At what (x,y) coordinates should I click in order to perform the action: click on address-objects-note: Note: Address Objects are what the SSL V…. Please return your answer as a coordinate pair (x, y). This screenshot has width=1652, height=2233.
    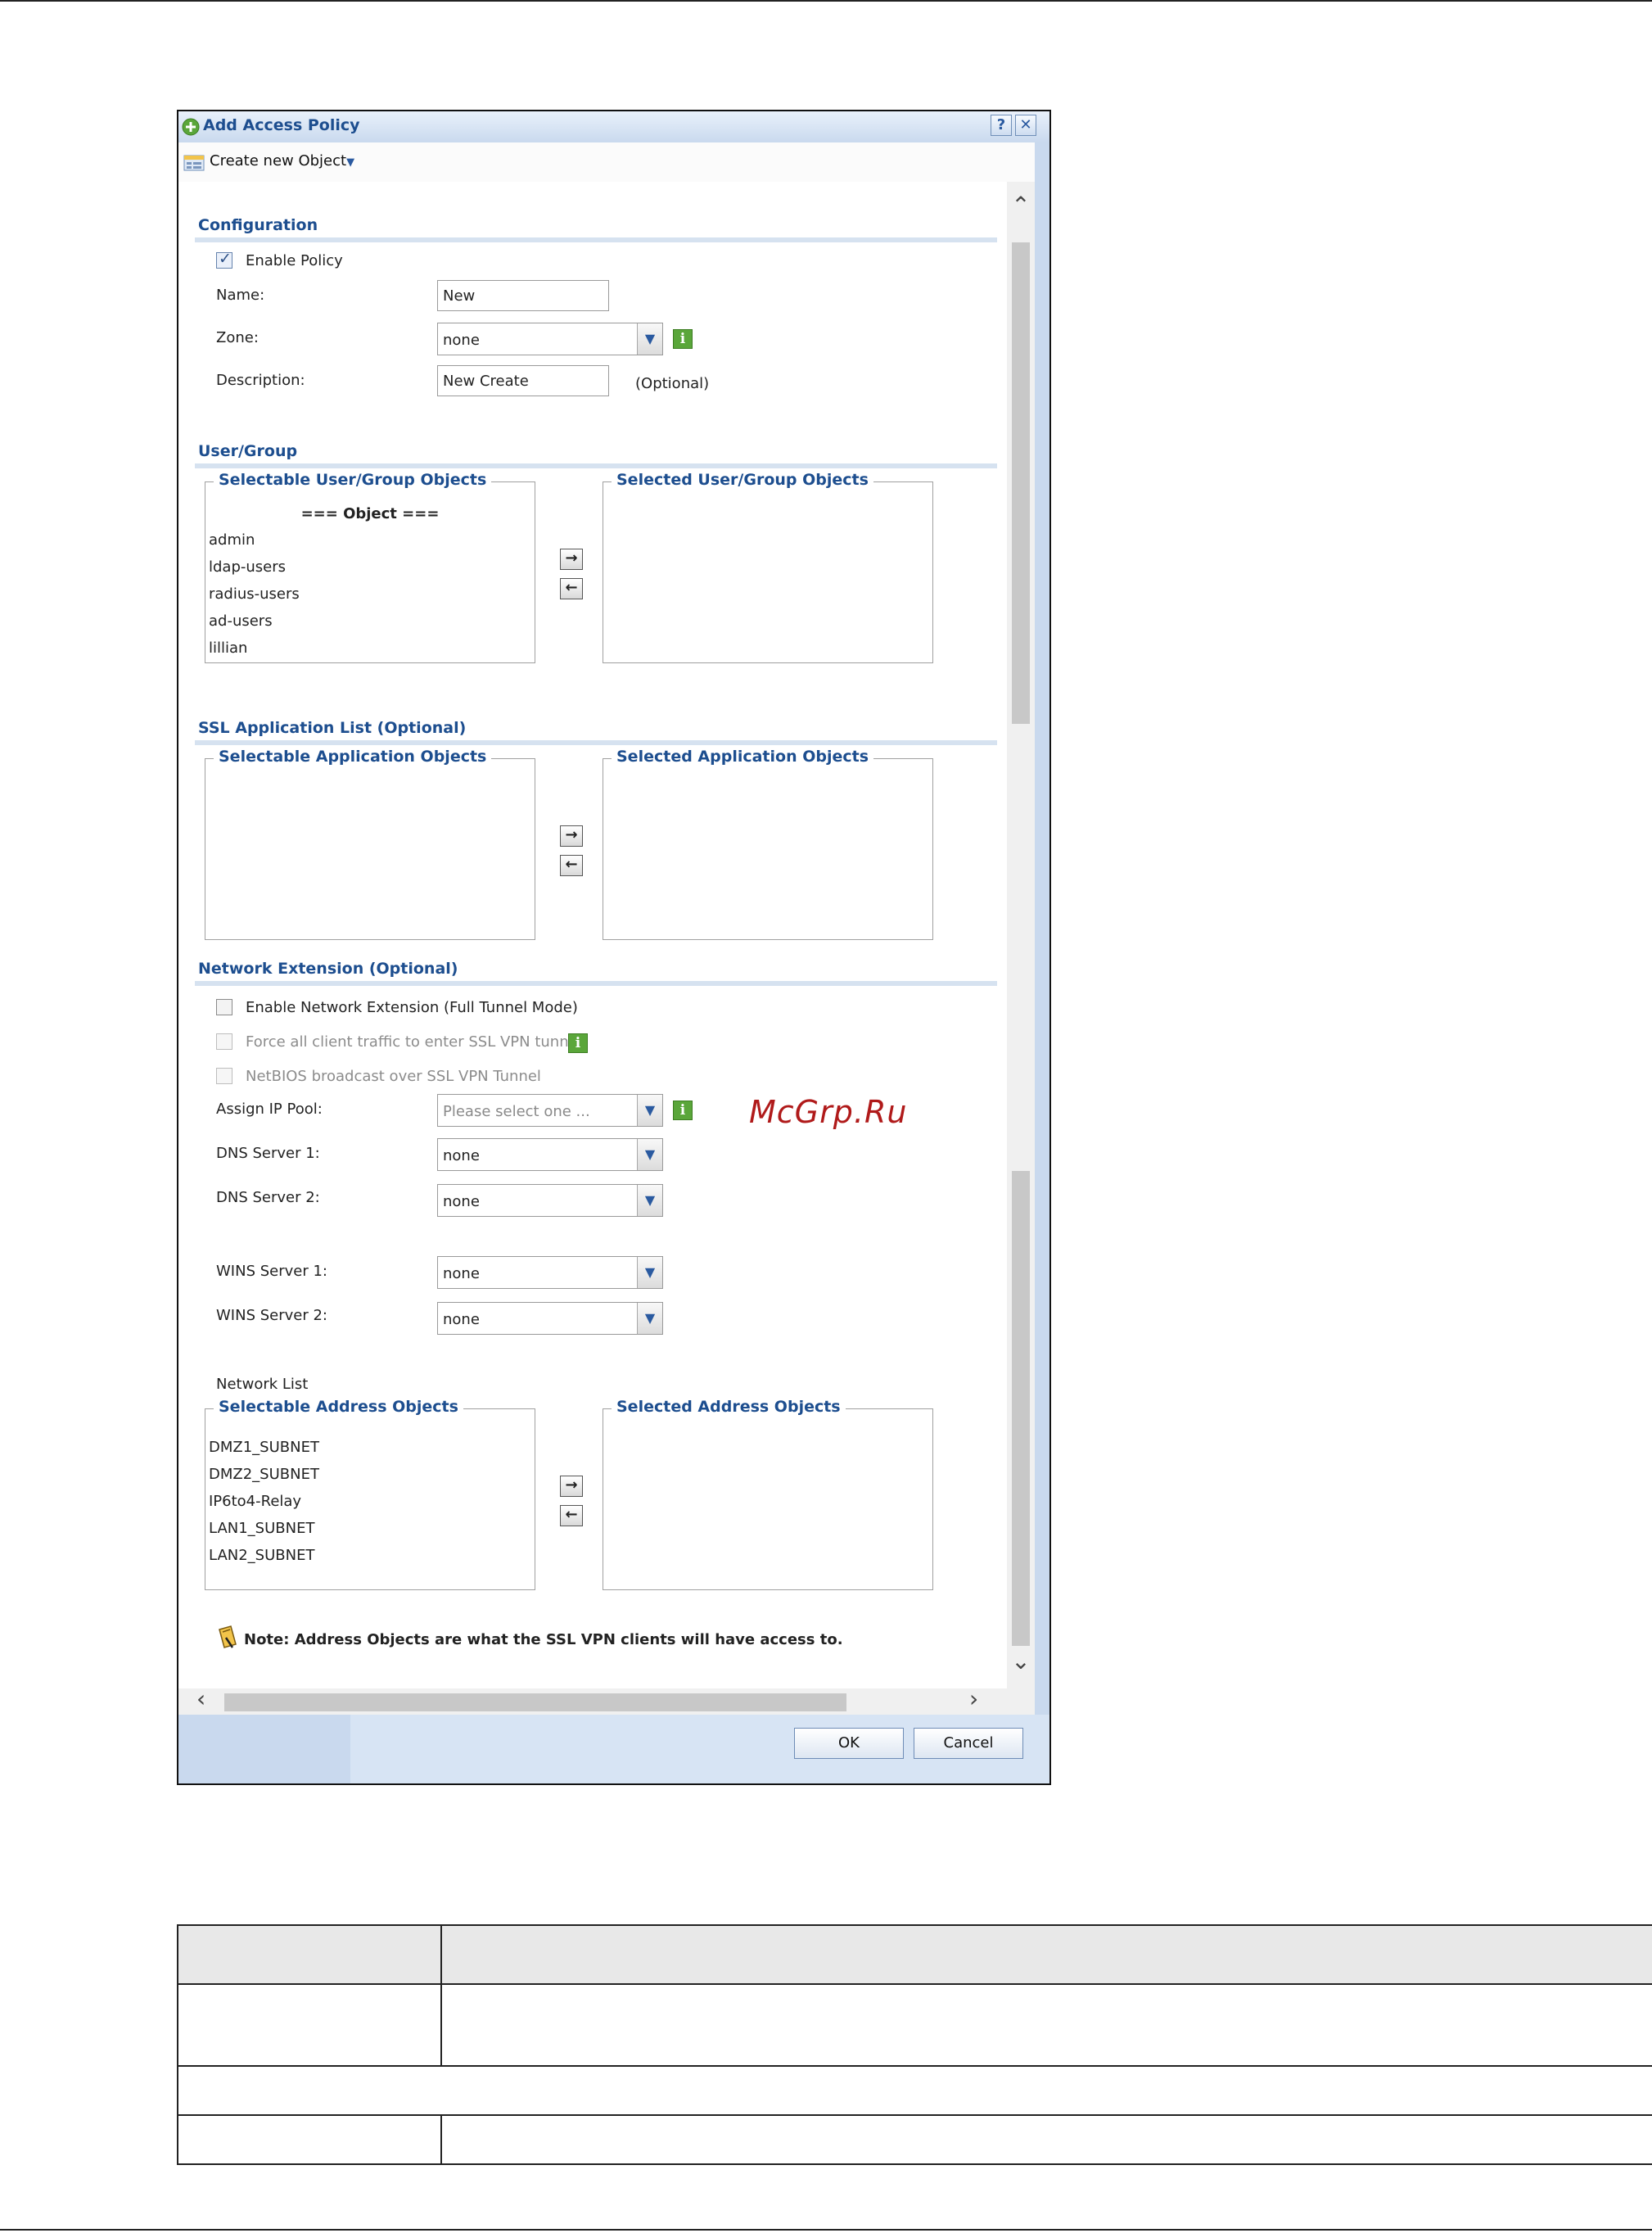
    Looking at the image, I should click on (543, 1639).